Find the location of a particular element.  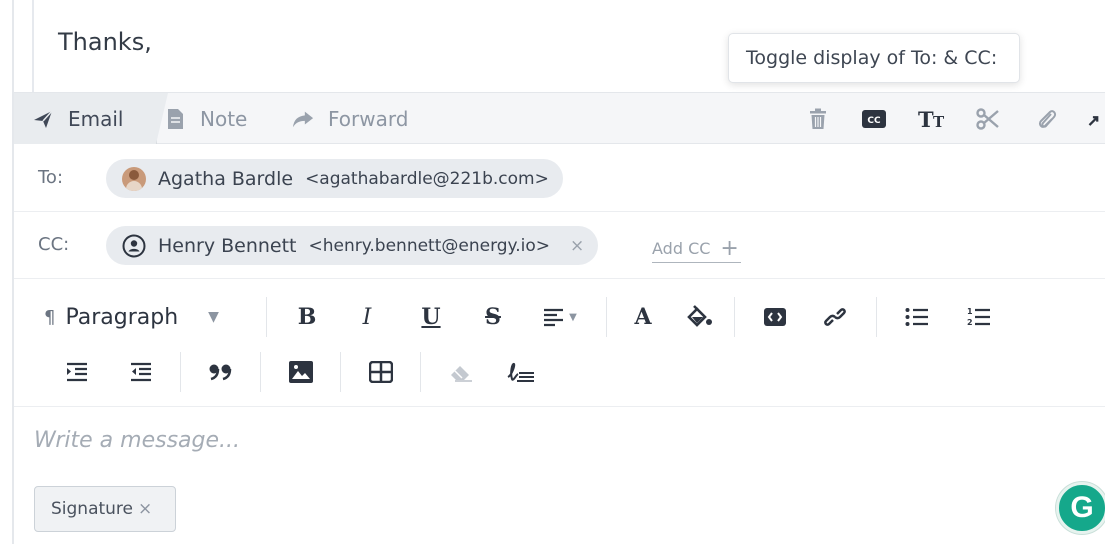

grammarly-button: G is located at coordinates (1080, 508).